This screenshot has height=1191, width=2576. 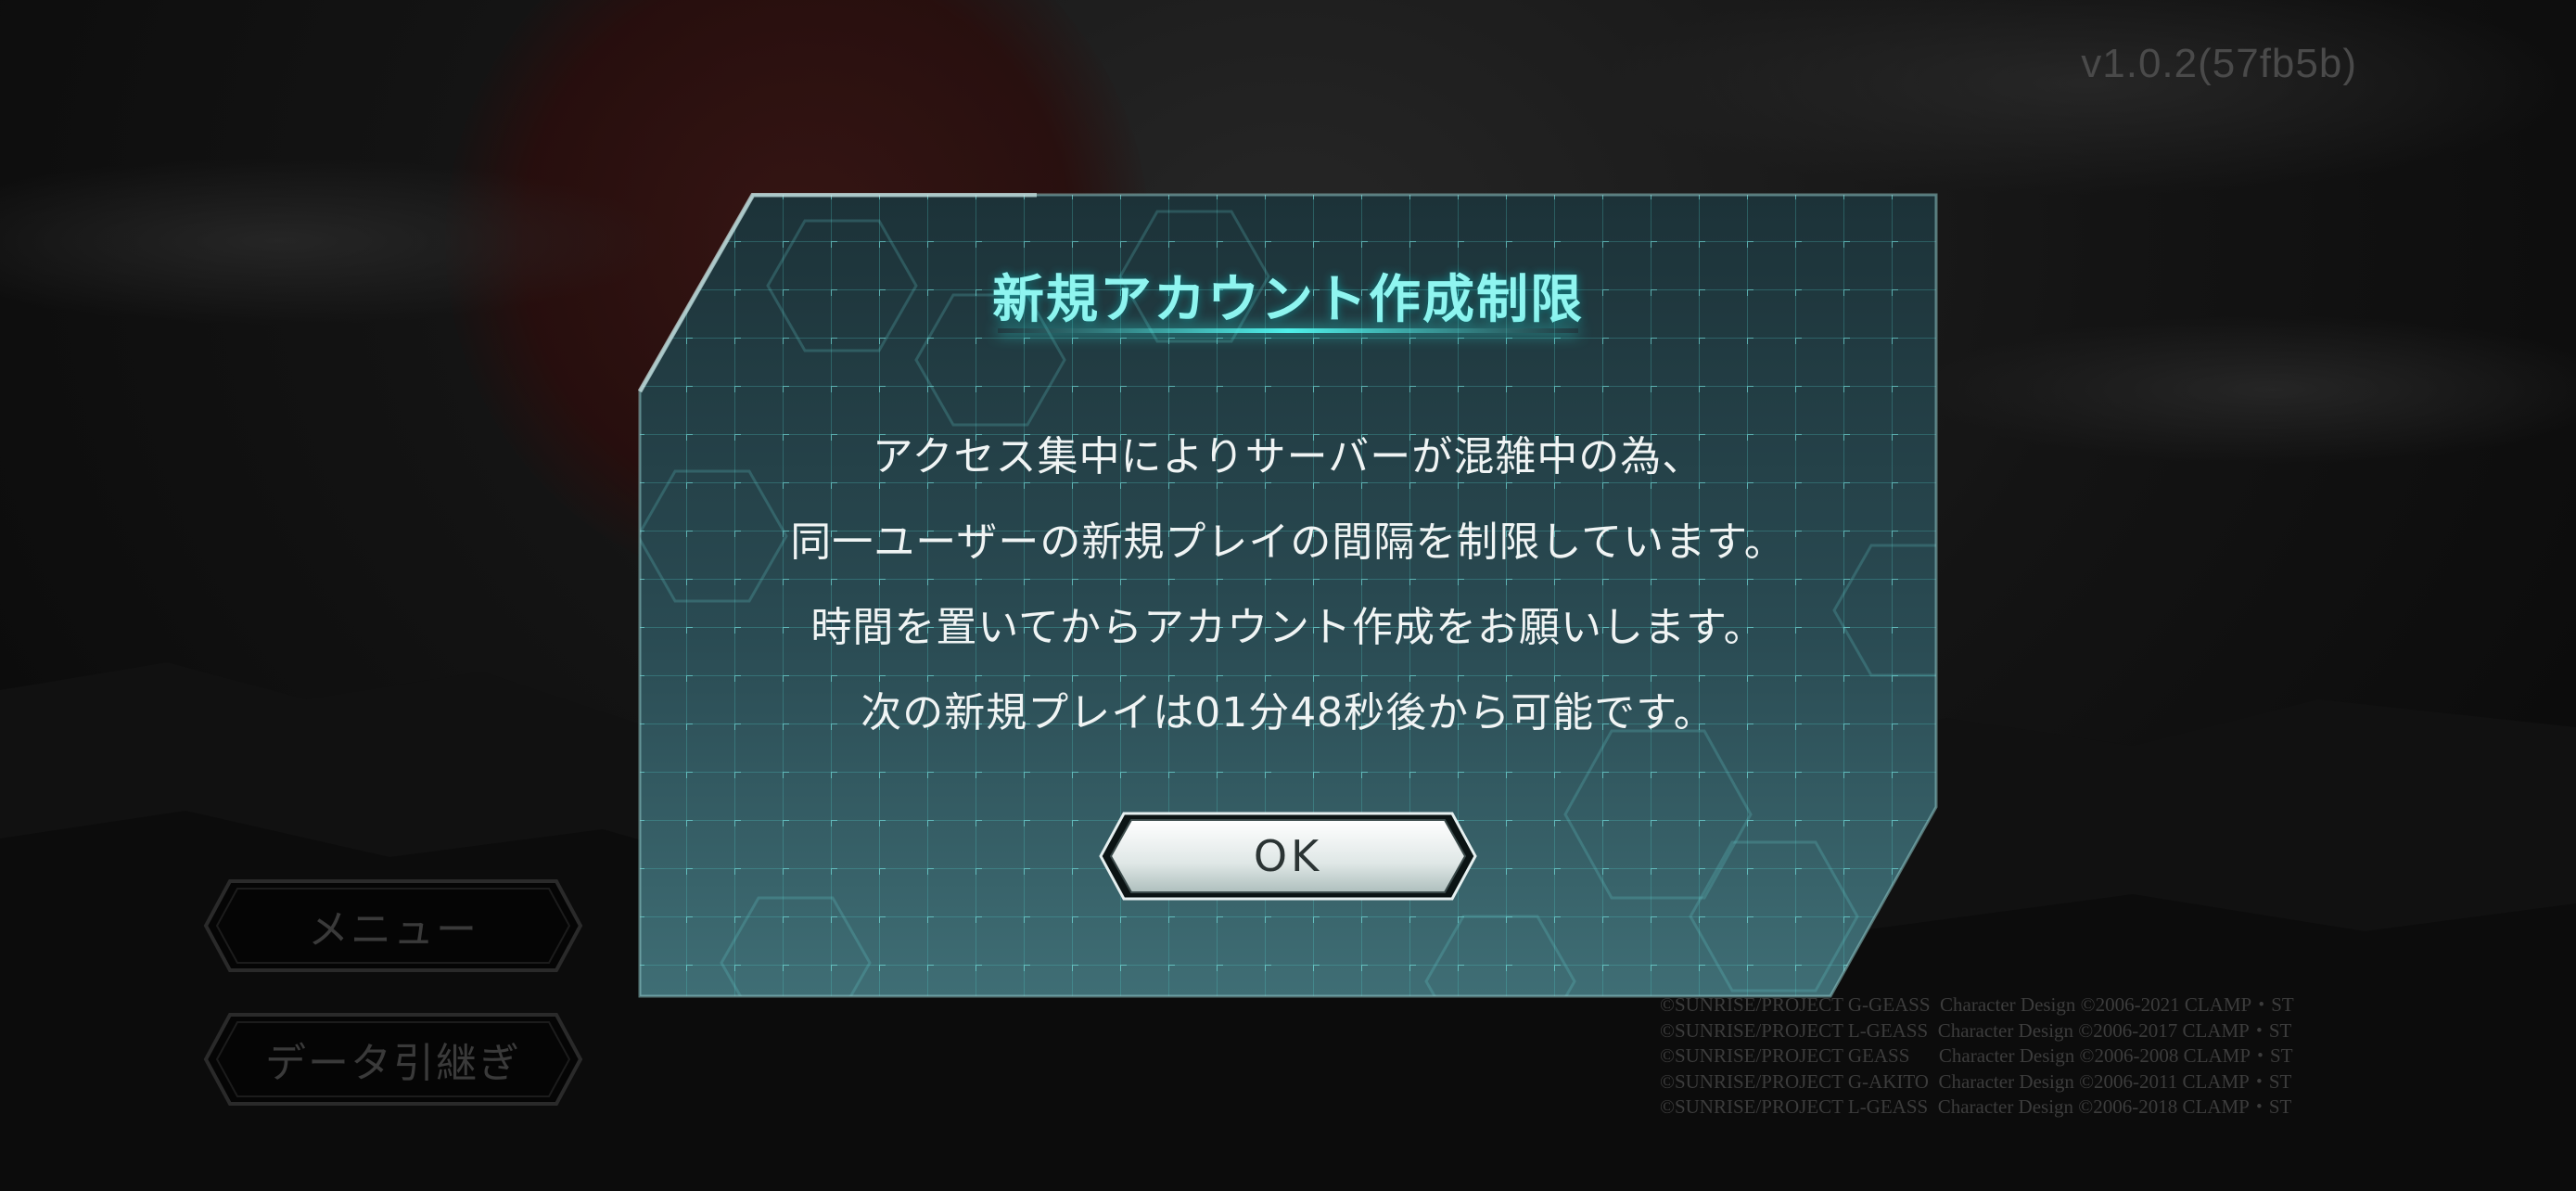 I want to click on message-line-3: 時間を置いてからアカウント作成をお願いします。, so click(x=1288, y=627).